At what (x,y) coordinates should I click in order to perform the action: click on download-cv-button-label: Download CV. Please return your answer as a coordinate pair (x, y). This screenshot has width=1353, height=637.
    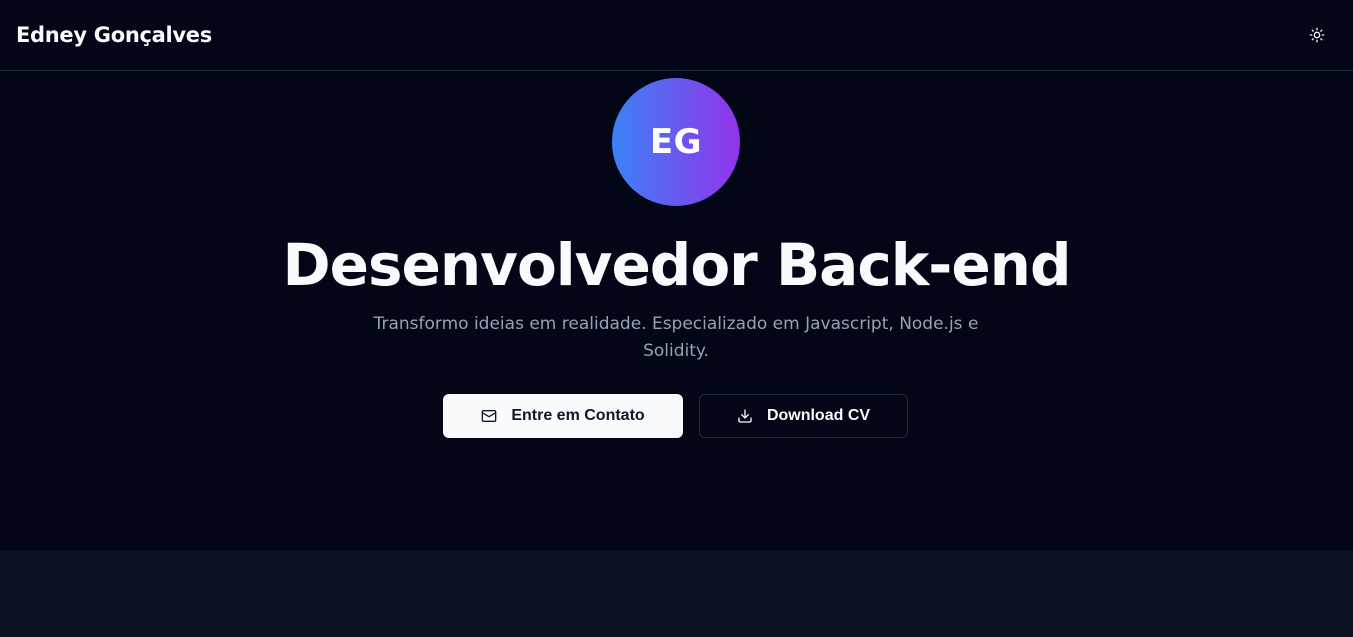
    Looking at the image, I should click on (818, 415).